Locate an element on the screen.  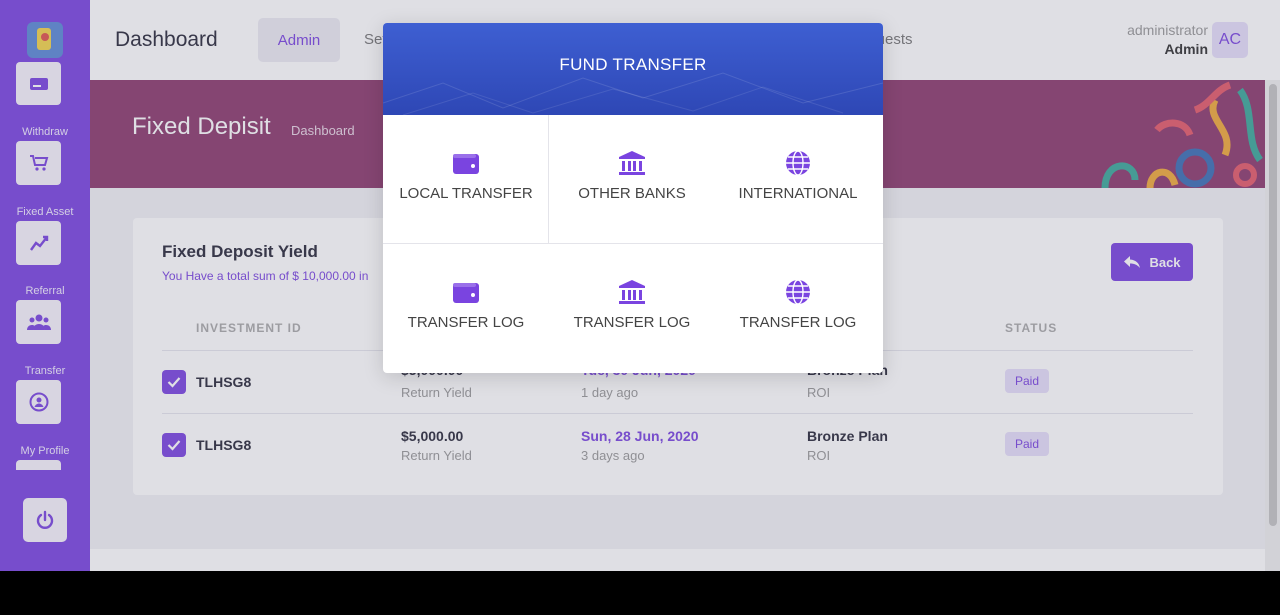
modal-title: FUND TRANSFER is located at coordinates (633, 64).